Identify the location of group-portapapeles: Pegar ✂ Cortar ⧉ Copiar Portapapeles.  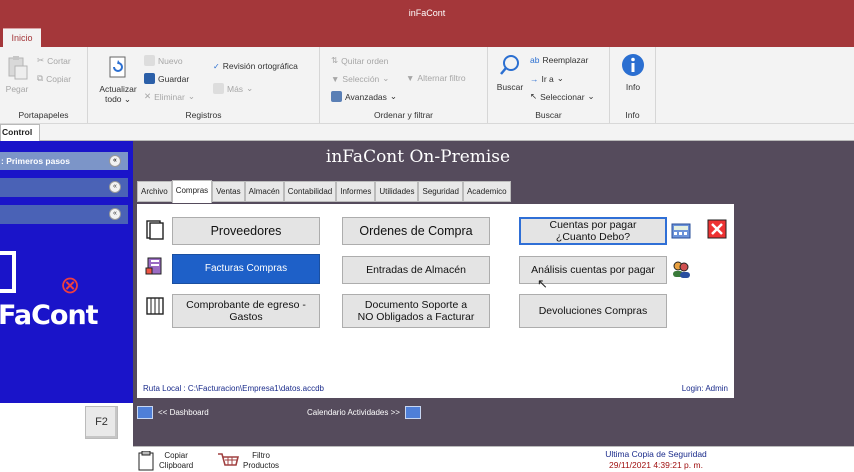
(44, 85).